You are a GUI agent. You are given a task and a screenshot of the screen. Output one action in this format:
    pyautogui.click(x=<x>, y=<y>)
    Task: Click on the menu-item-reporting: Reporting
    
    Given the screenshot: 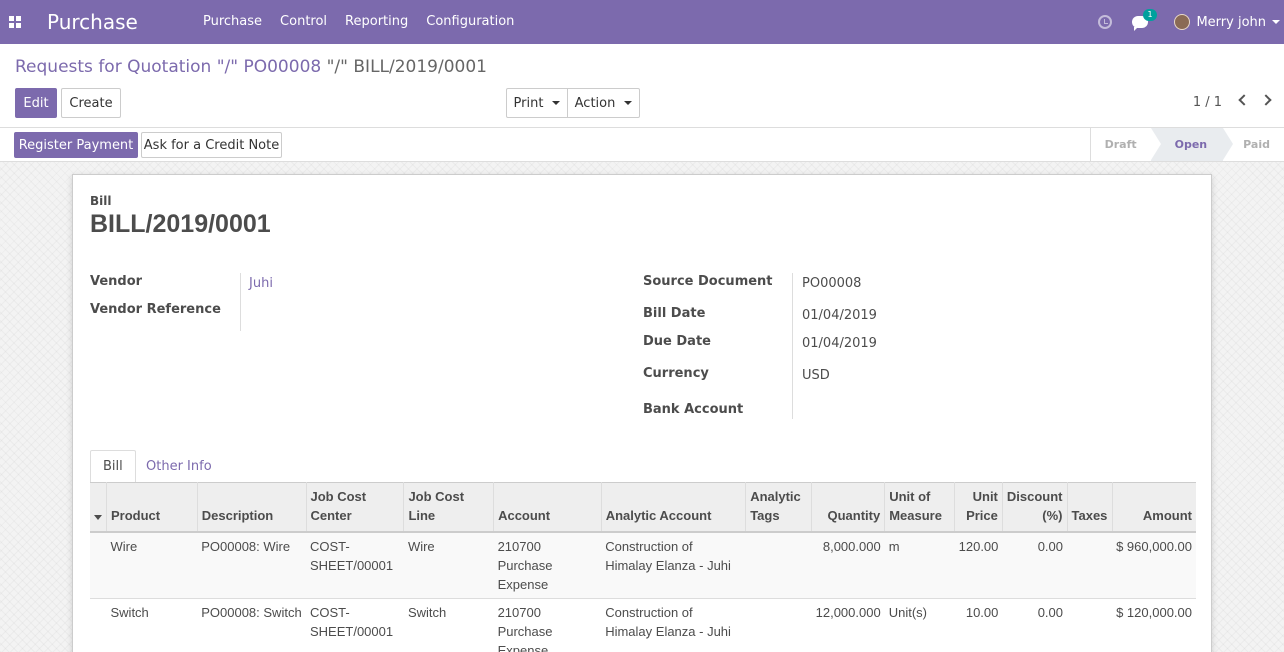 What is the action you would take?
    pyautogui.click(x=376, y=22)
    